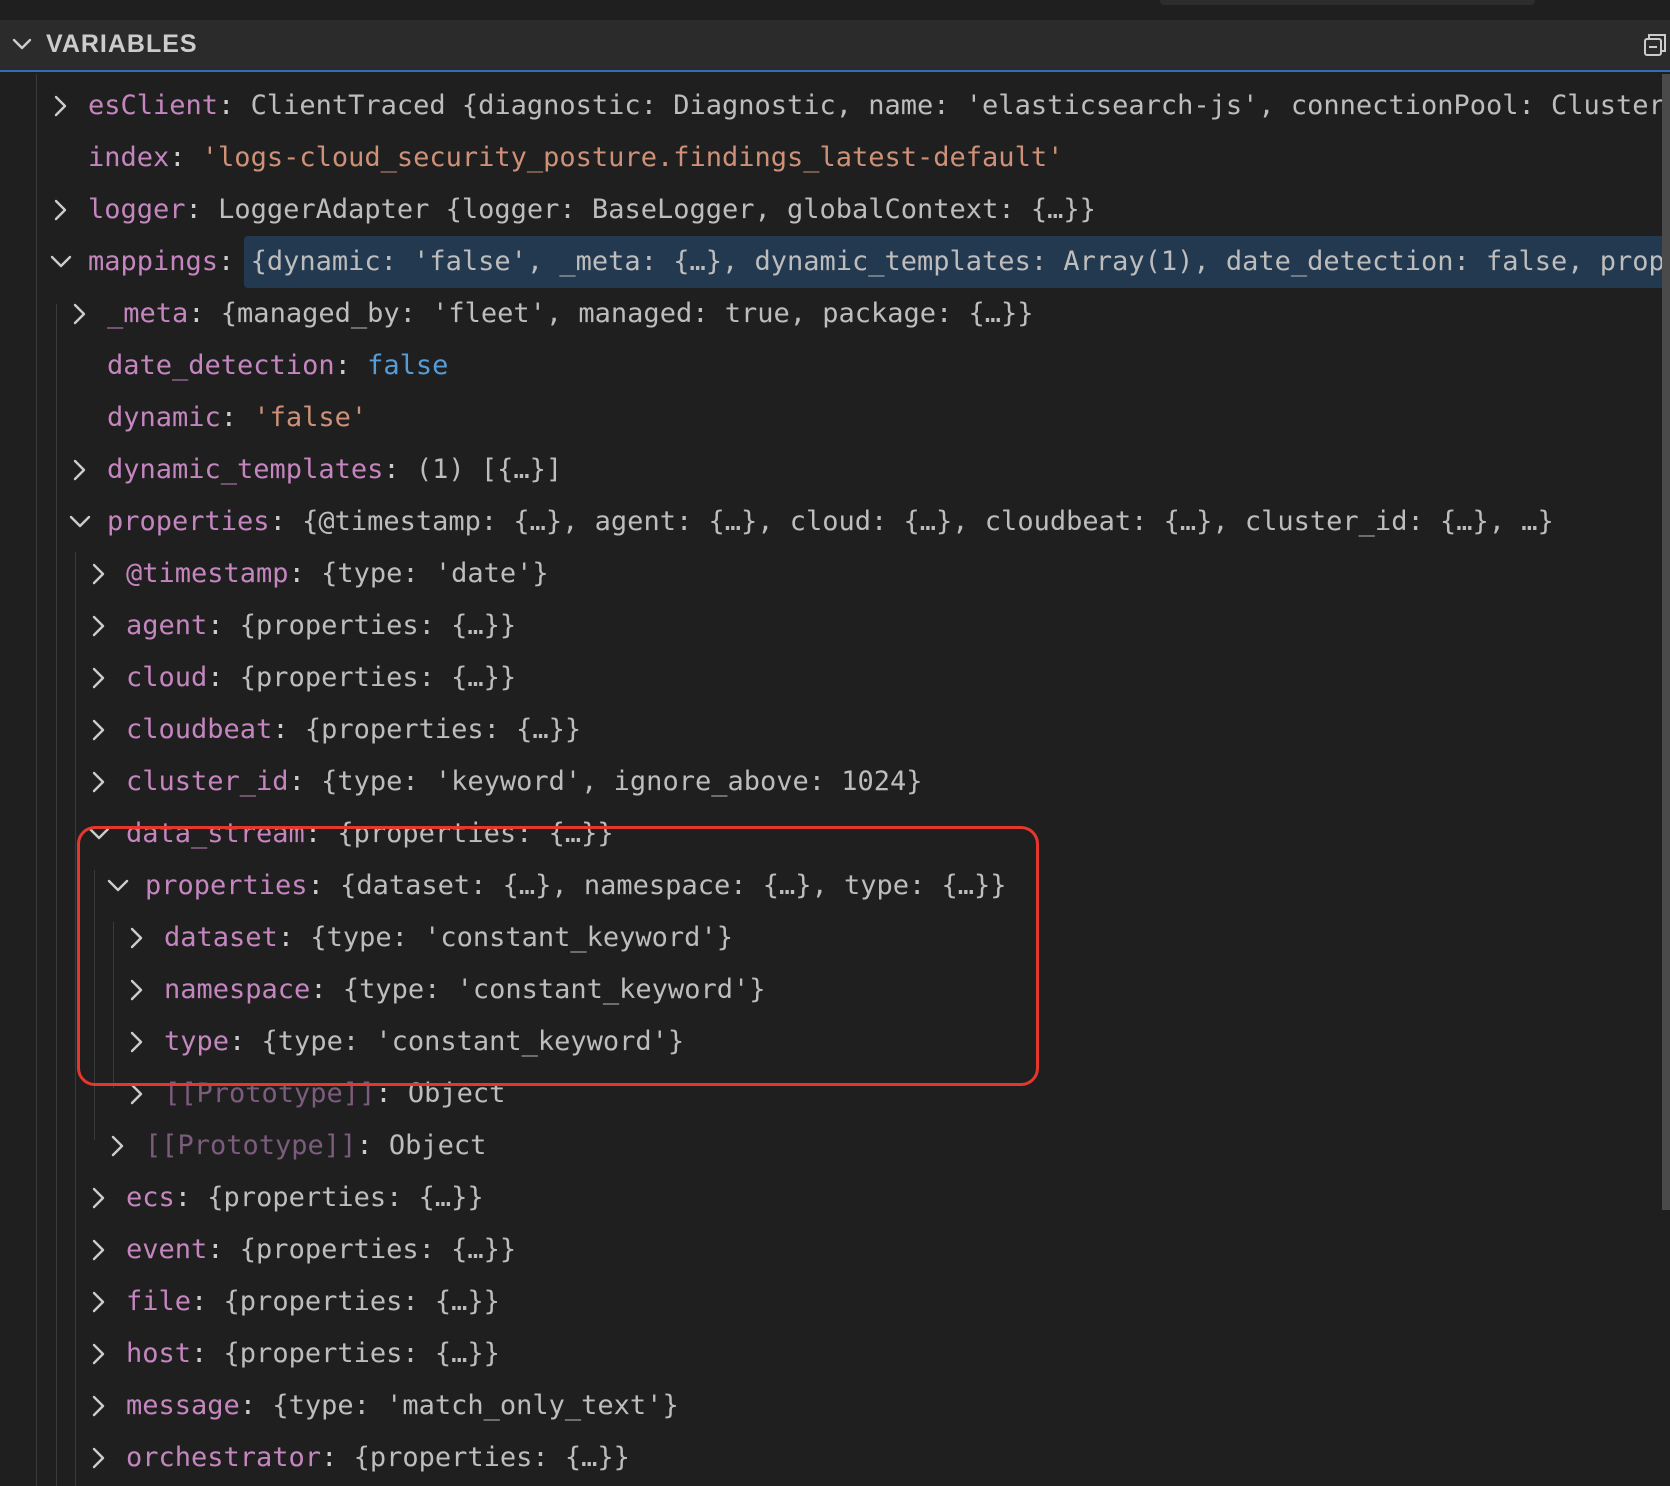 This screenshot has height=1486, width=1670. What do you see at coordinates (831, 366) in the screenshot?
I see `variable-row: date_detection: false` at bounding box center [831, 366].